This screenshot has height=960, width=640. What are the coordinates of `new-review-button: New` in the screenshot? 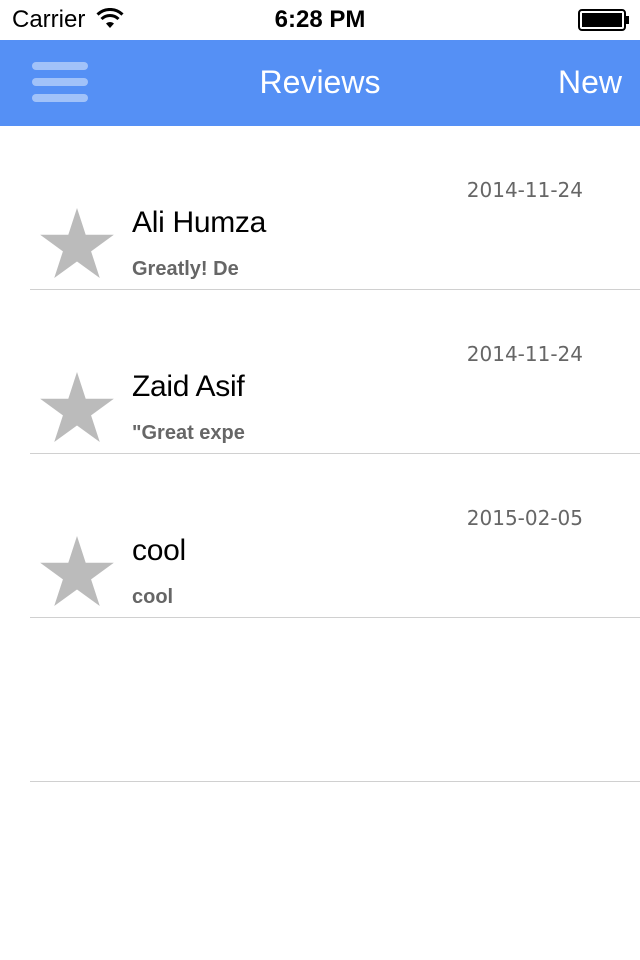 It's located at (590, 82).